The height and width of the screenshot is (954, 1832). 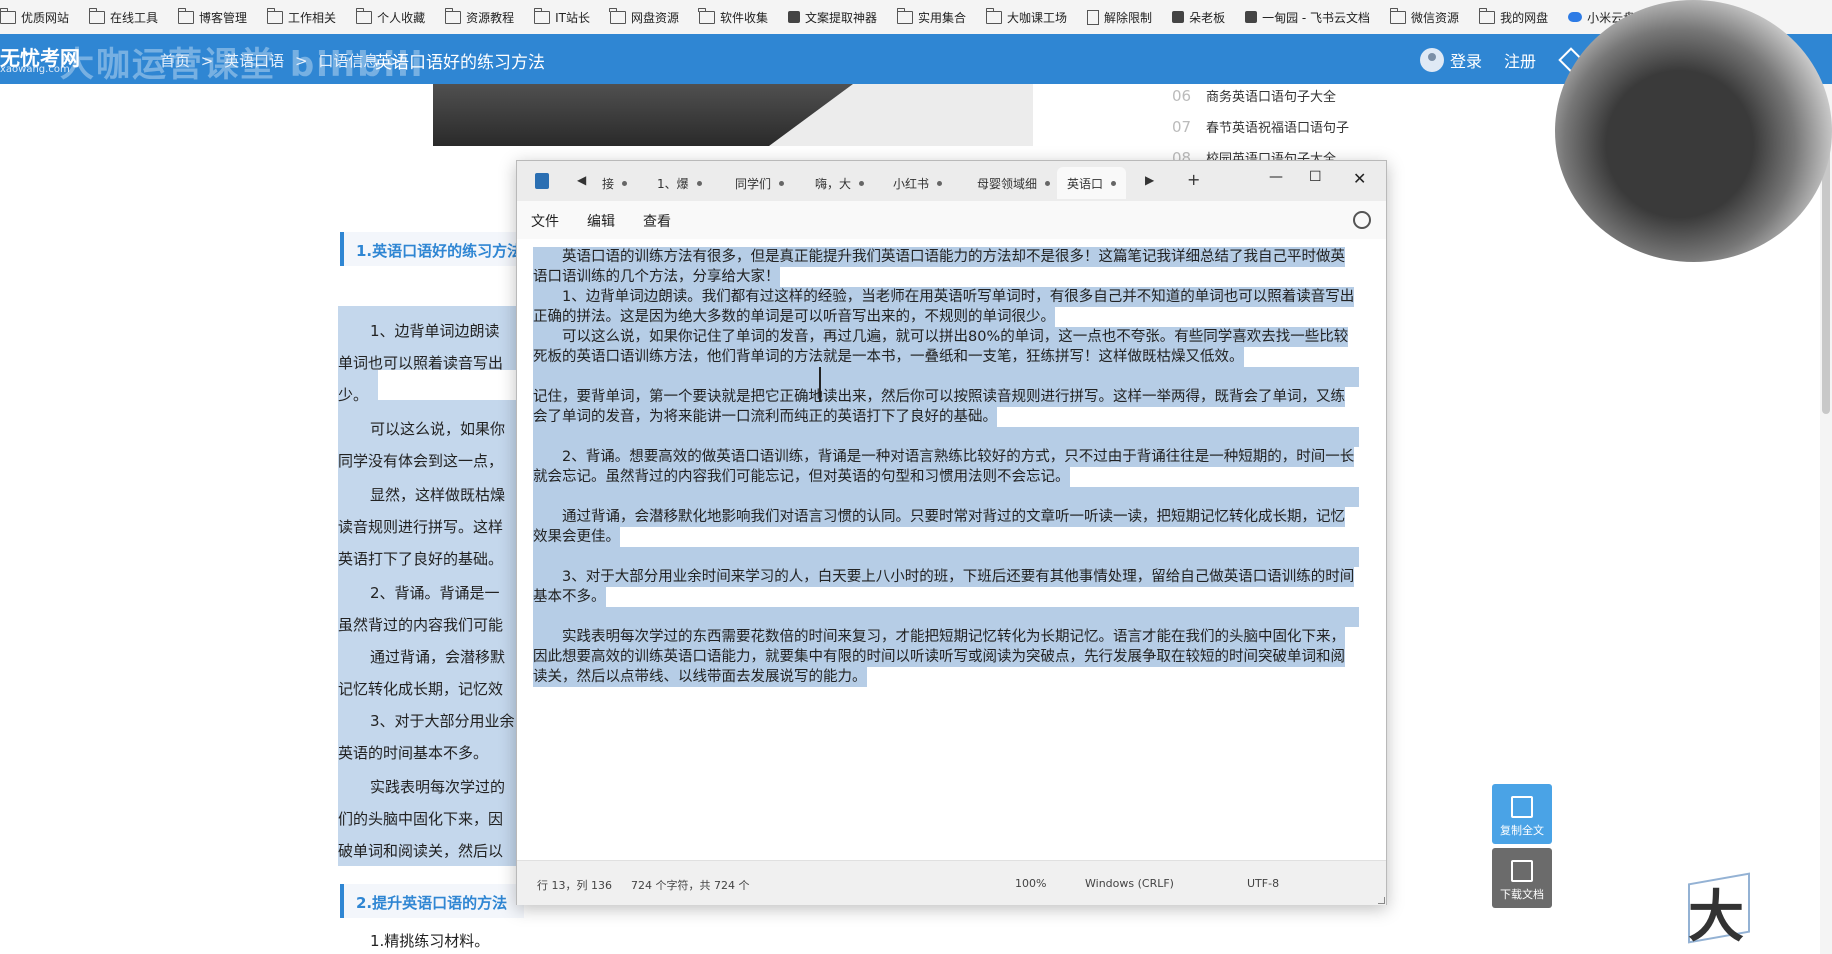 What do you see at coordinates (312, 17) in the screenshot?
I see `bookmark-label: 工作相关` at bounding box center [312, 17].